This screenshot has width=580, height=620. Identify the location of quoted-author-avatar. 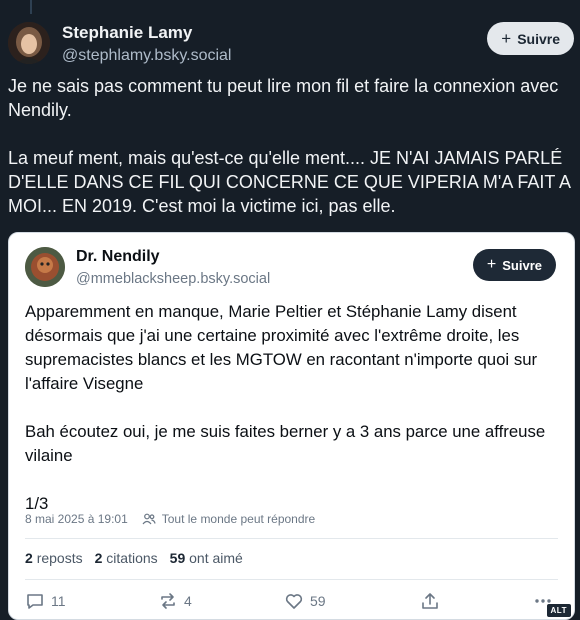
(45, 267).